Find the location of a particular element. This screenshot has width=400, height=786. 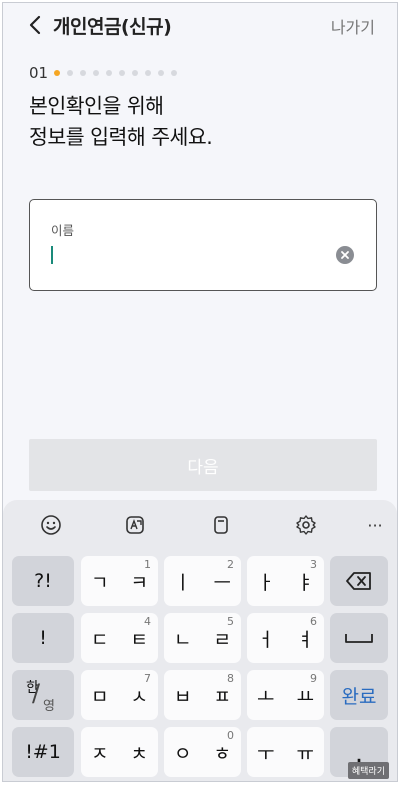

language-switch-key: 한 / 영 is located at coordinates (43, 695).